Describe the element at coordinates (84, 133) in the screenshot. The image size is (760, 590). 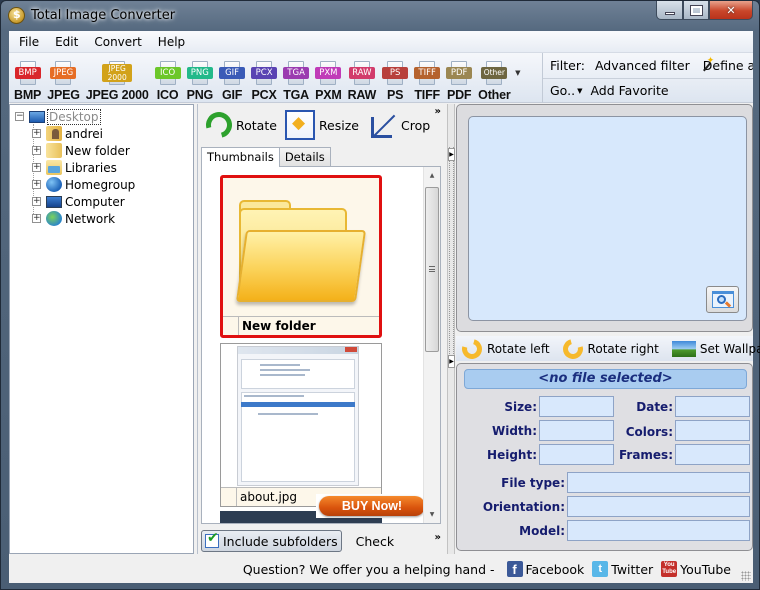
I see `tree-label: andrei` at that location.